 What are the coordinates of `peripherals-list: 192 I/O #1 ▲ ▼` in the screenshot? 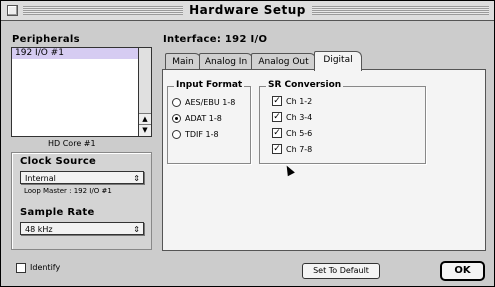 It's located at (81, 92).